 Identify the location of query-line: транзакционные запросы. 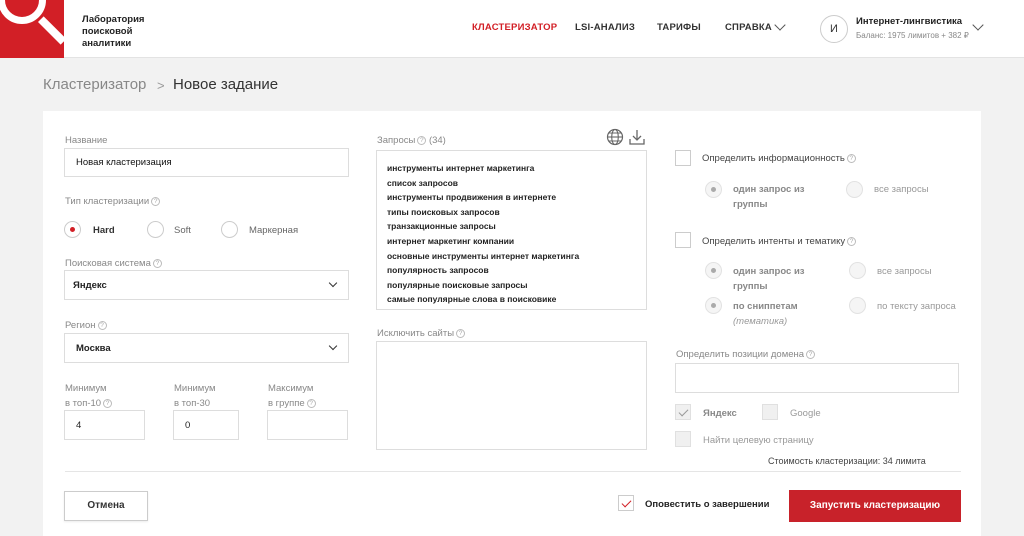
(441, 226).